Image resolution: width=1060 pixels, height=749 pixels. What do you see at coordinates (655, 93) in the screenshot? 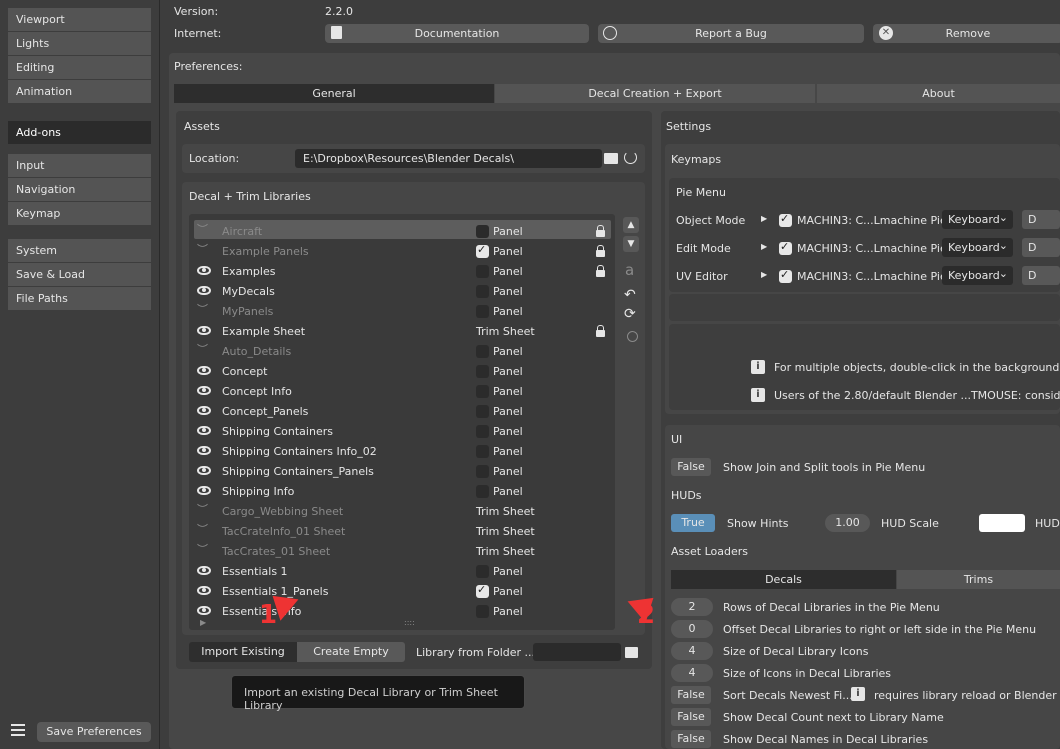
I see `tab-decal-creation-export: Decal Creation + Export` at bounding box center [655, 93].